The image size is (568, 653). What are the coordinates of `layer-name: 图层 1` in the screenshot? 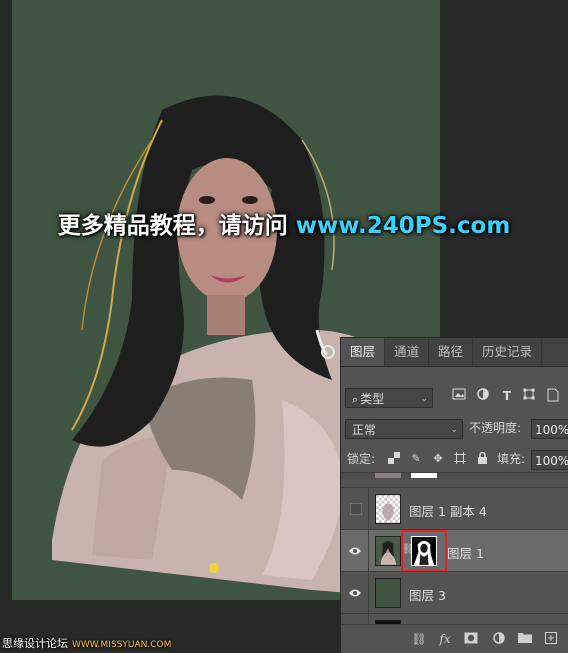 It's located at (465, 552).